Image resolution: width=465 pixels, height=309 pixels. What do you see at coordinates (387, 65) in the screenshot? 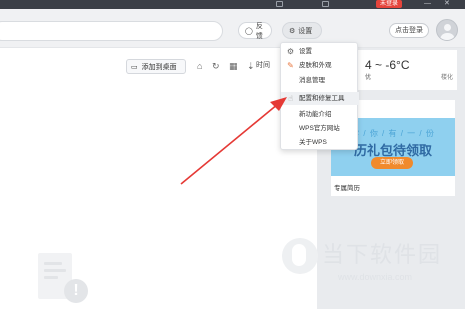
I see `temperature: 4 ~ -6°C` at bounding box center [387, 65].